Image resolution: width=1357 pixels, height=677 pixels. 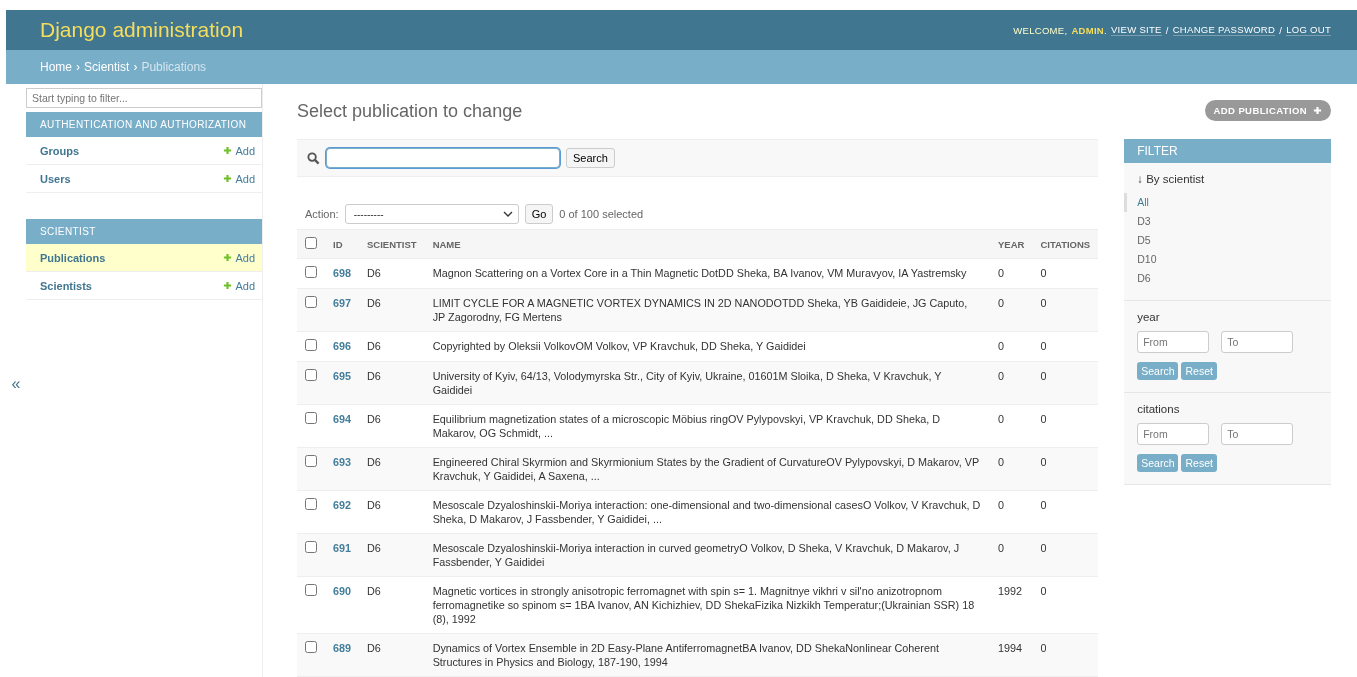 What do you see at coordinates (313, 158) in the screenshot?
I see `search-icon` at bounding box center [313, 158].